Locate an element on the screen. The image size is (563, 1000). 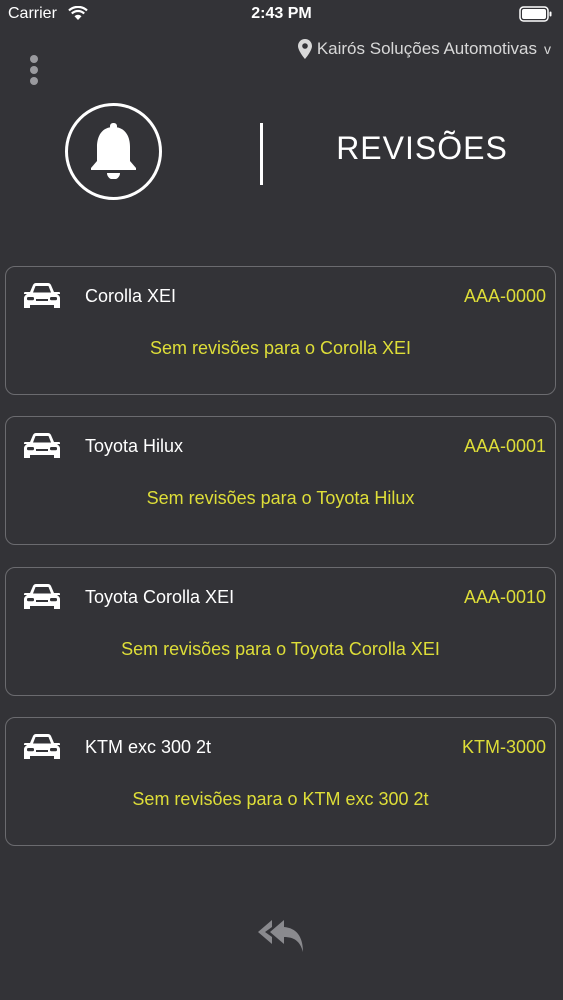
bell-badge is located at coordinates (113, 151).